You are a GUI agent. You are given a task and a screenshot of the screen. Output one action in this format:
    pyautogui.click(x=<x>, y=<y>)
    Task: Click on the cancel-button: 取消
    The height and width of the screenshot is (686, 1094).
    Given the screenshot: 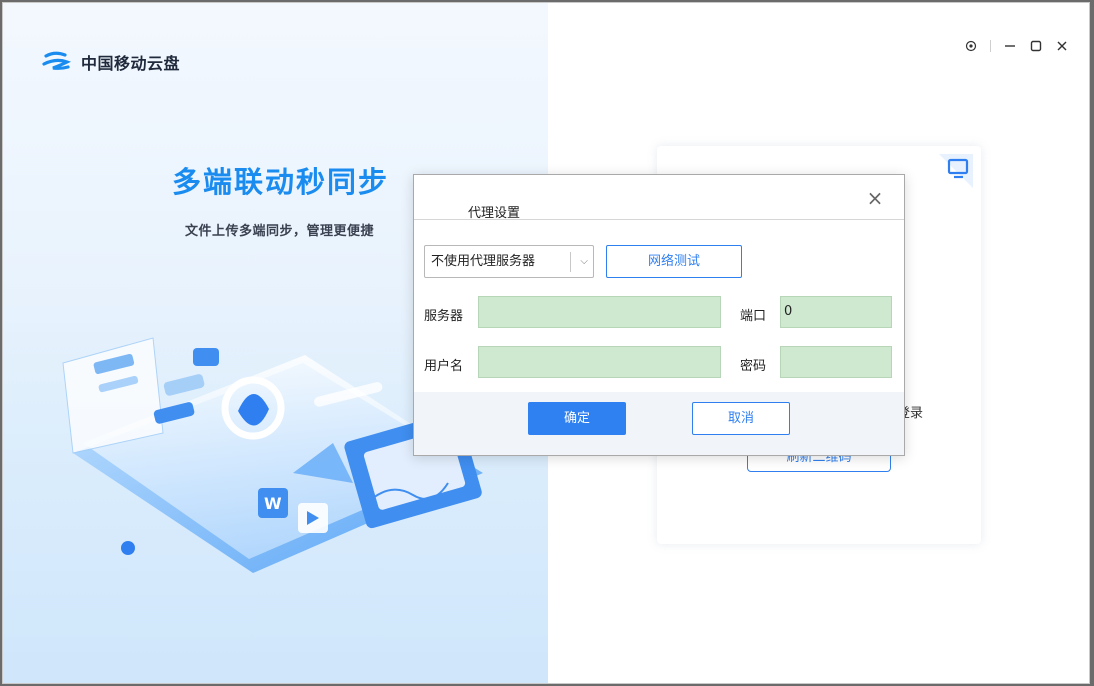 What is the action you would take?
    pyautogui.click(x=741, y=418)
    